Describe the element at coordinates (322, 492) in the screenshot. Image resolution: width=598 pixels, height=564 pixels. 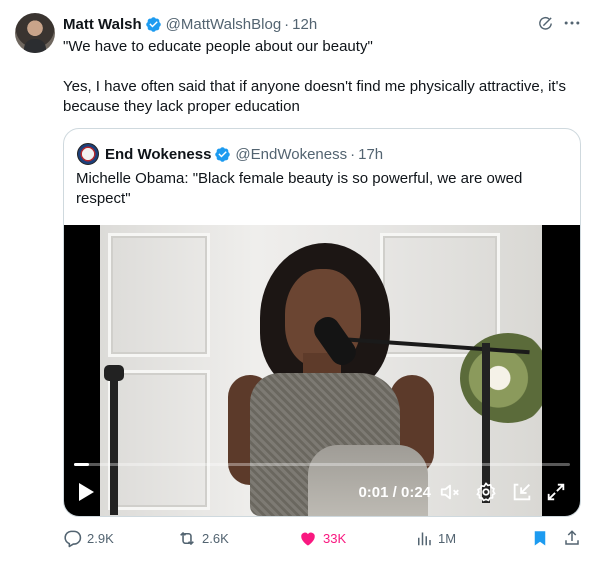
I see `video-controls: 0:01 / 0:24` at that location.